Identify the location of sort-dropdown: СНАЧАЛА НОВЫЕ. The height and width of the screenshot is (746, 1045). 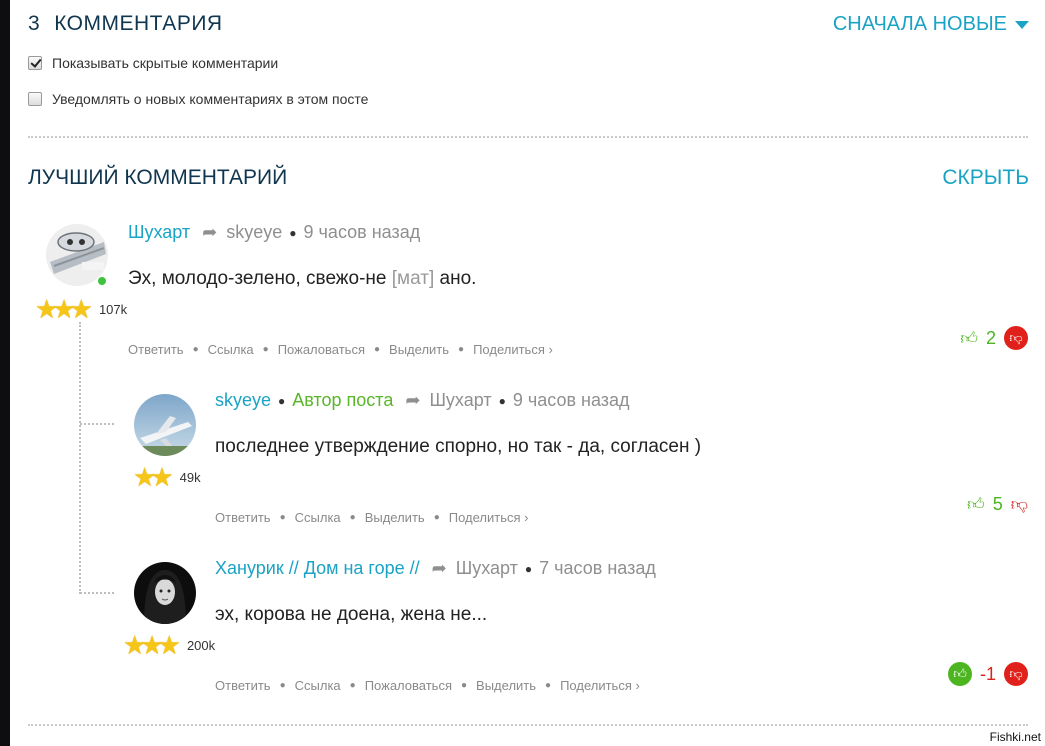
(931, 24).